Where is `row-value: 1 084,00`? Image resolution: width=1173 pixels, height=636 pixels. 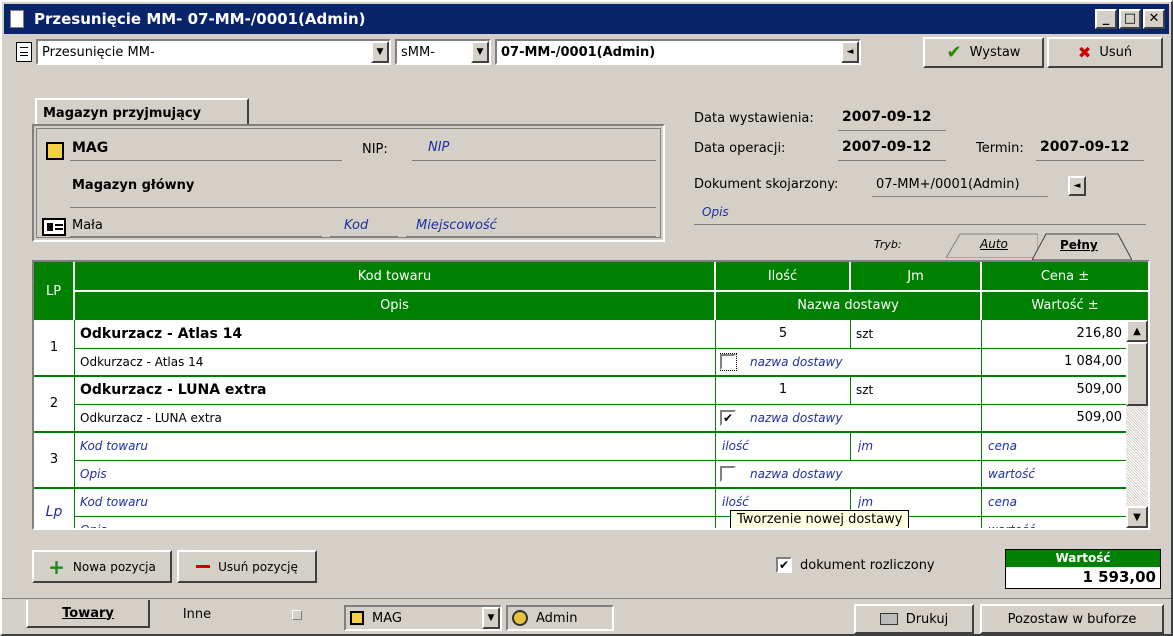 row-value: 1 084,00 is located at coordinates (1052, 361).